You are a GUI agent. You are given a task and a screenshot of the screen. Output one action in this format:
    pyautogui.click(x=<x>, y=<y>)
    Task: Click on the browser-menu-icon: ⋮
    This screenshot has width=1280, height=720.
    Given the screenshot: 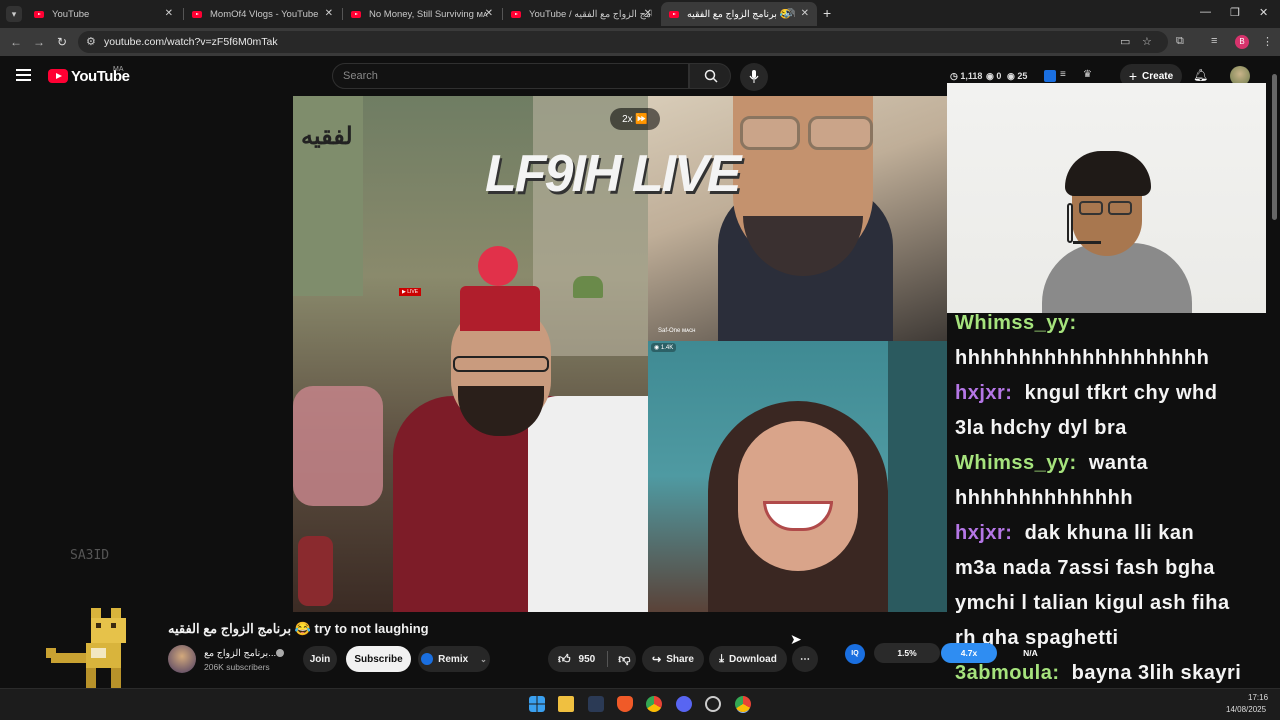 What is the action you would take?
    pyautogui.click(x=1267, y=41)
    